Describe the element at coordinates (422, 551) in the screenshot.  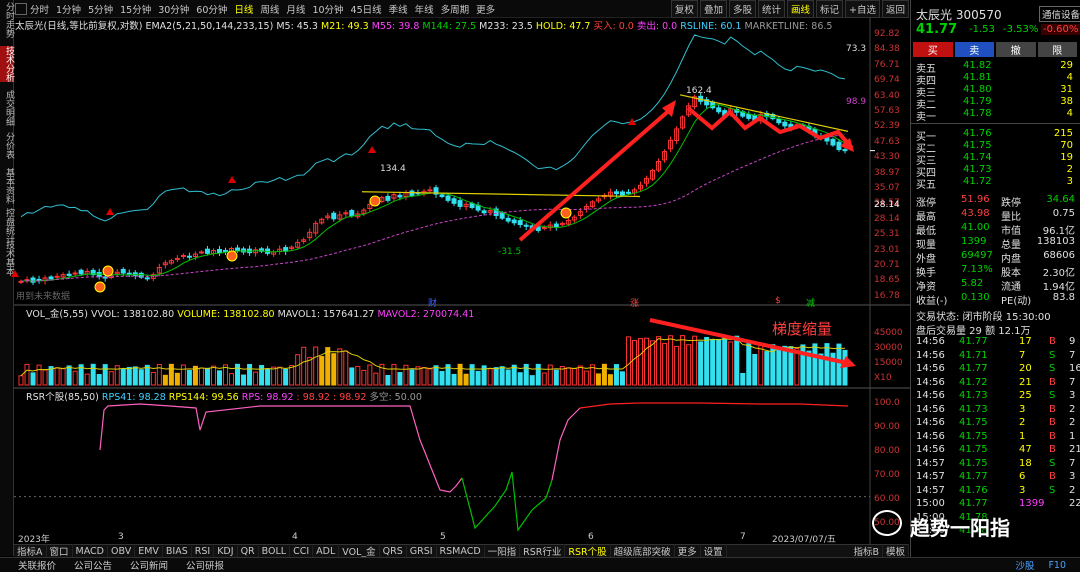
I see `indicator-tab-14: GRSI` at that location.